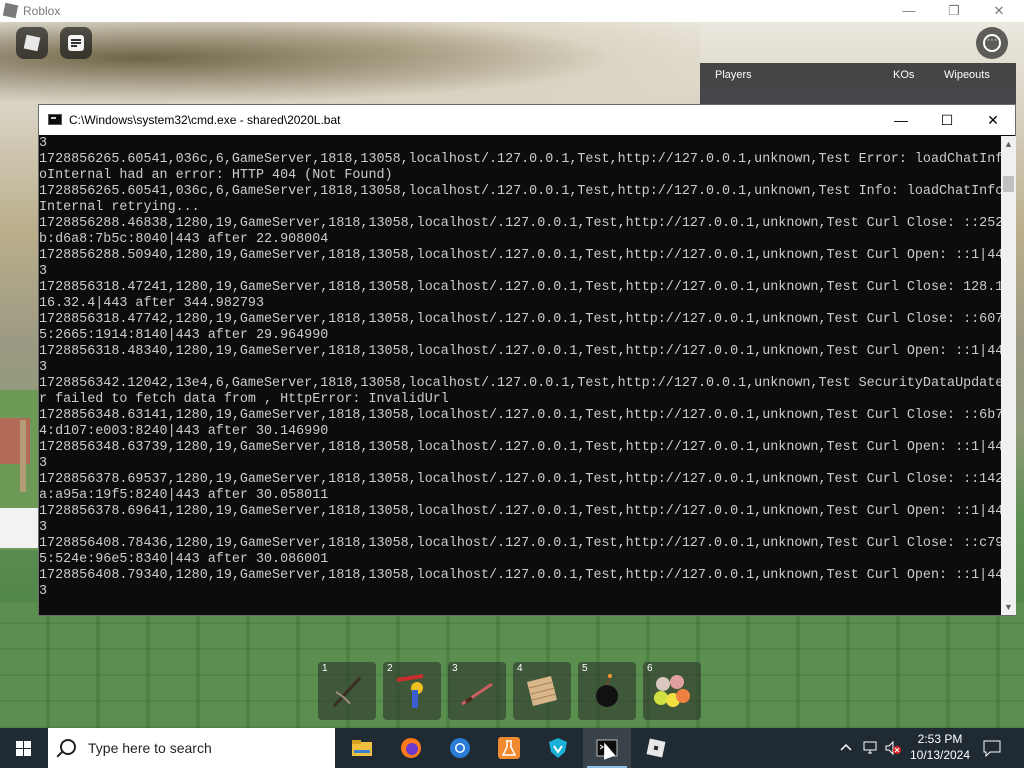 The image size is (1024, 768). I want to click on more-icon: ···, so click(992, 43).